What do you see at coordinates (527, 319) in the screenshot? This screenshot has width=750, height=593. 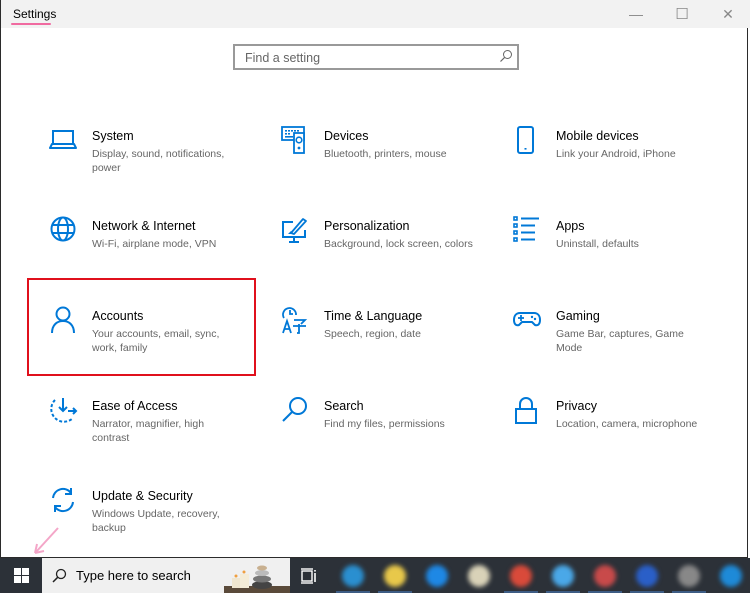 I see `gamepad-icon` at bounding box center [527, 319].